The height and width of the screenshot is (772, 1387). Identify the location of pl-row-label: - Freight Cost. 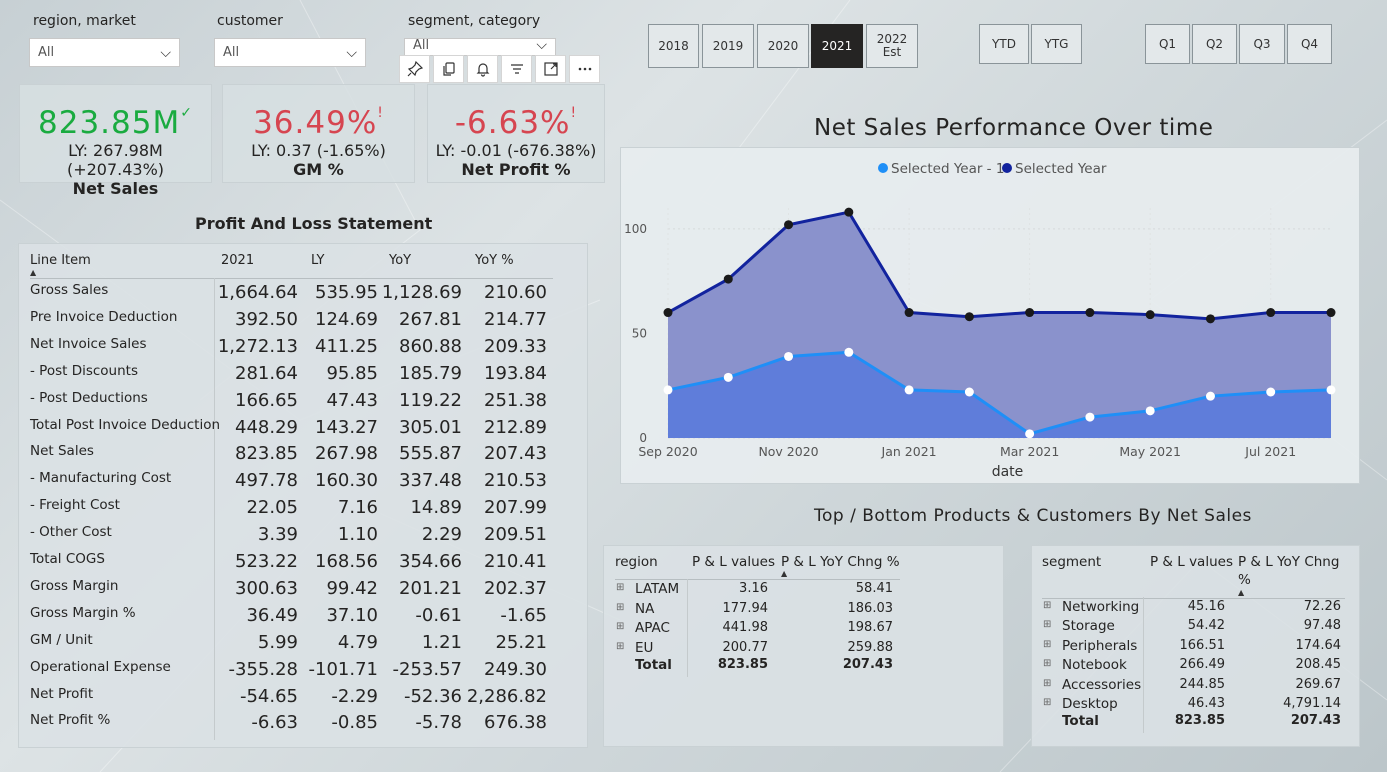
(75, 505).